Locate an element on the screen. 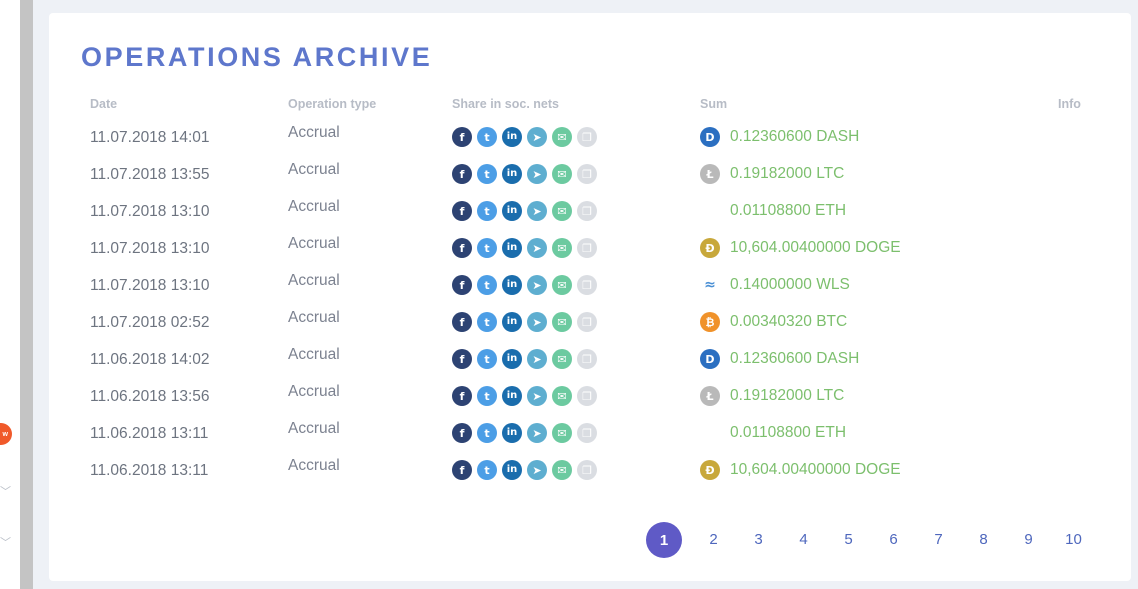  page-1-button: 1 is located at coordinates (664, 540).